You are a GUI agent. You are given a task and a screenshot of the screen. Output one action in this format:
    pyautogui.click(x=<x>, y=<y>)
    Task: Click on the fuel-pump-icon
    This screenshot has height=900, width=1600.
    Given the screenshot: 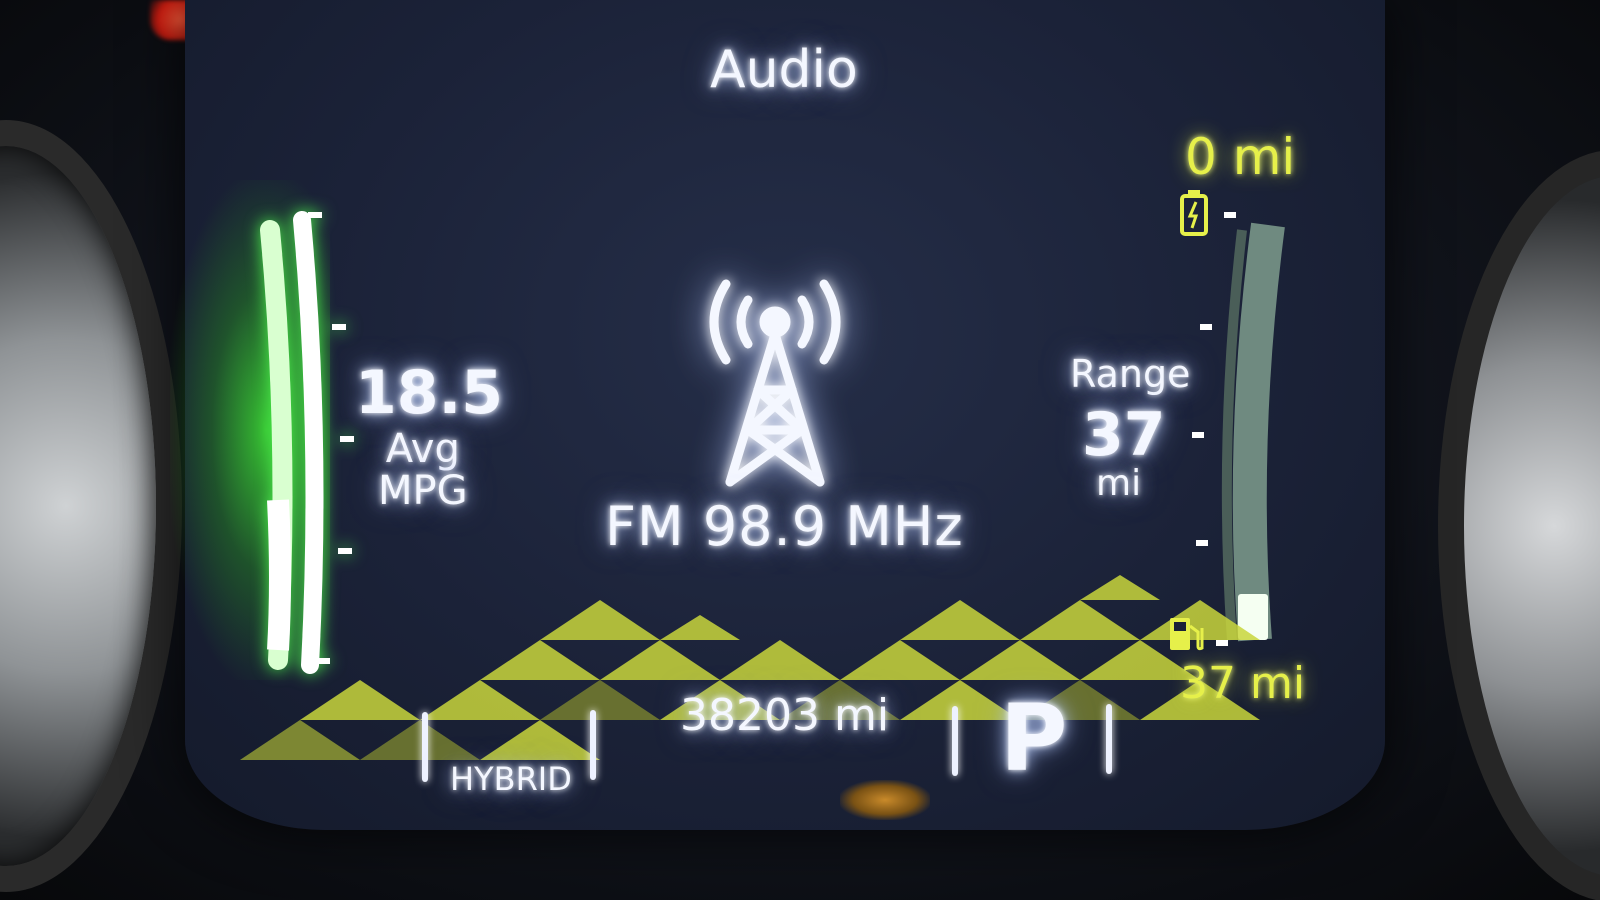 What is the action you would take?
    pyautogui.click(x=1187, y=634)
    